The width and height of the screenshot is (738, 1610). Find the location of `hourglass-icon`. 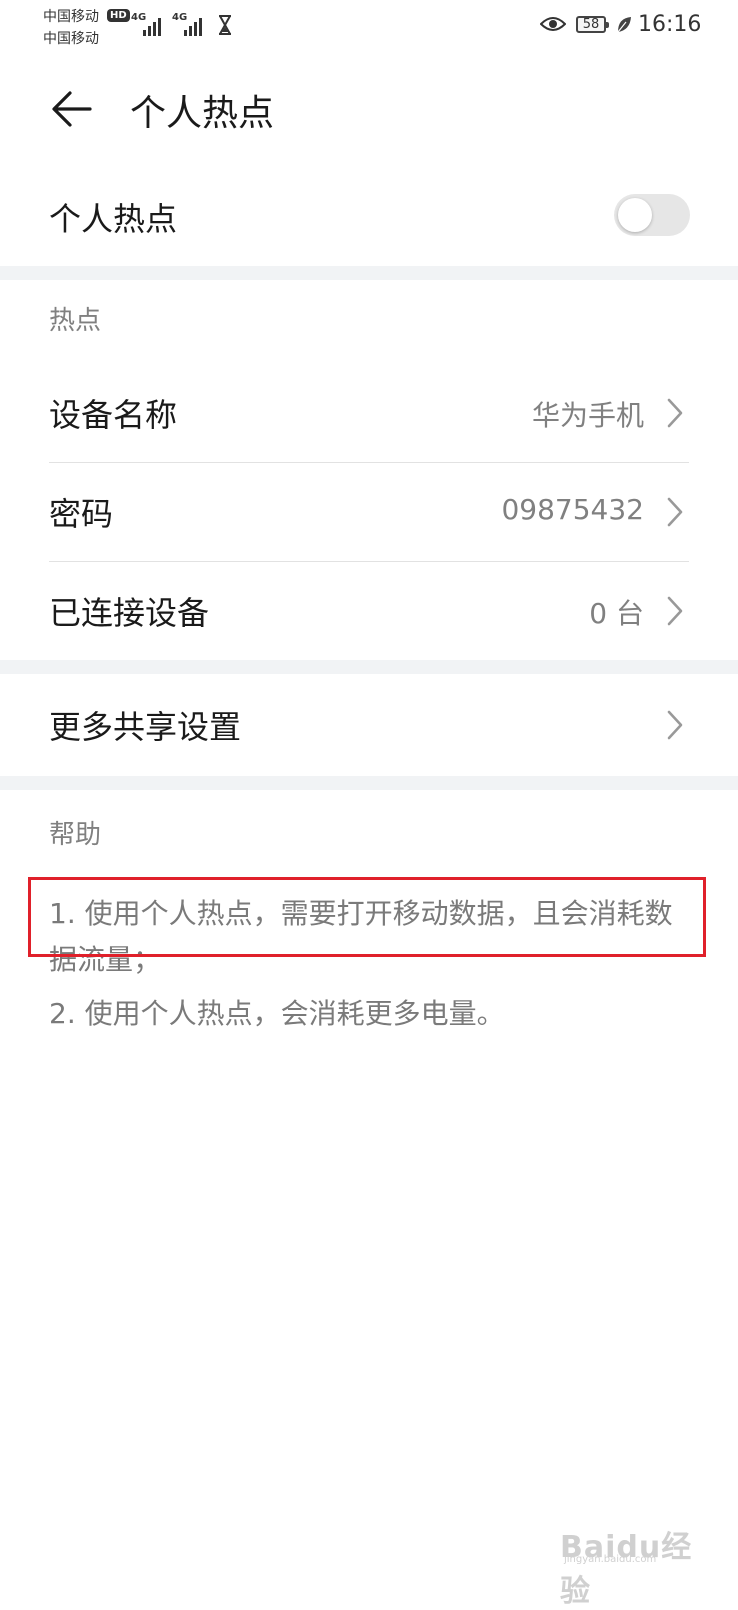

hourglass-icon is located at coordinates (225, 25).